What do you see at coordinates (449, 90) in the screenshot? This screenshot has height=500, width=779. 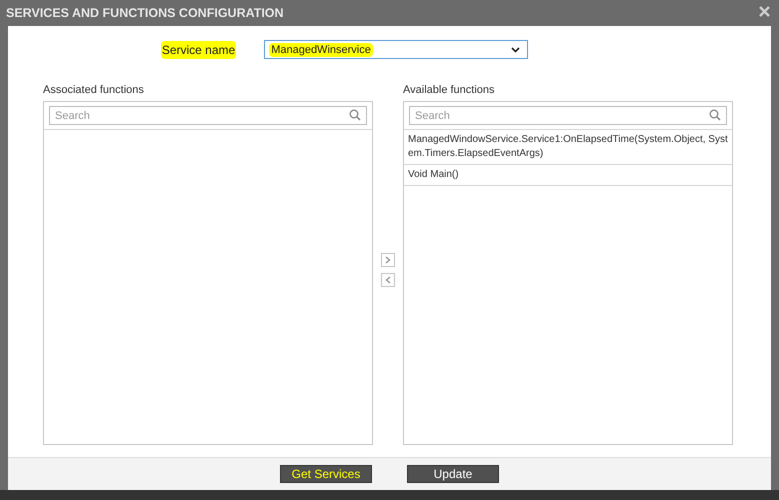 I see `list-title: Available functions` at bounding box center [449, 90].